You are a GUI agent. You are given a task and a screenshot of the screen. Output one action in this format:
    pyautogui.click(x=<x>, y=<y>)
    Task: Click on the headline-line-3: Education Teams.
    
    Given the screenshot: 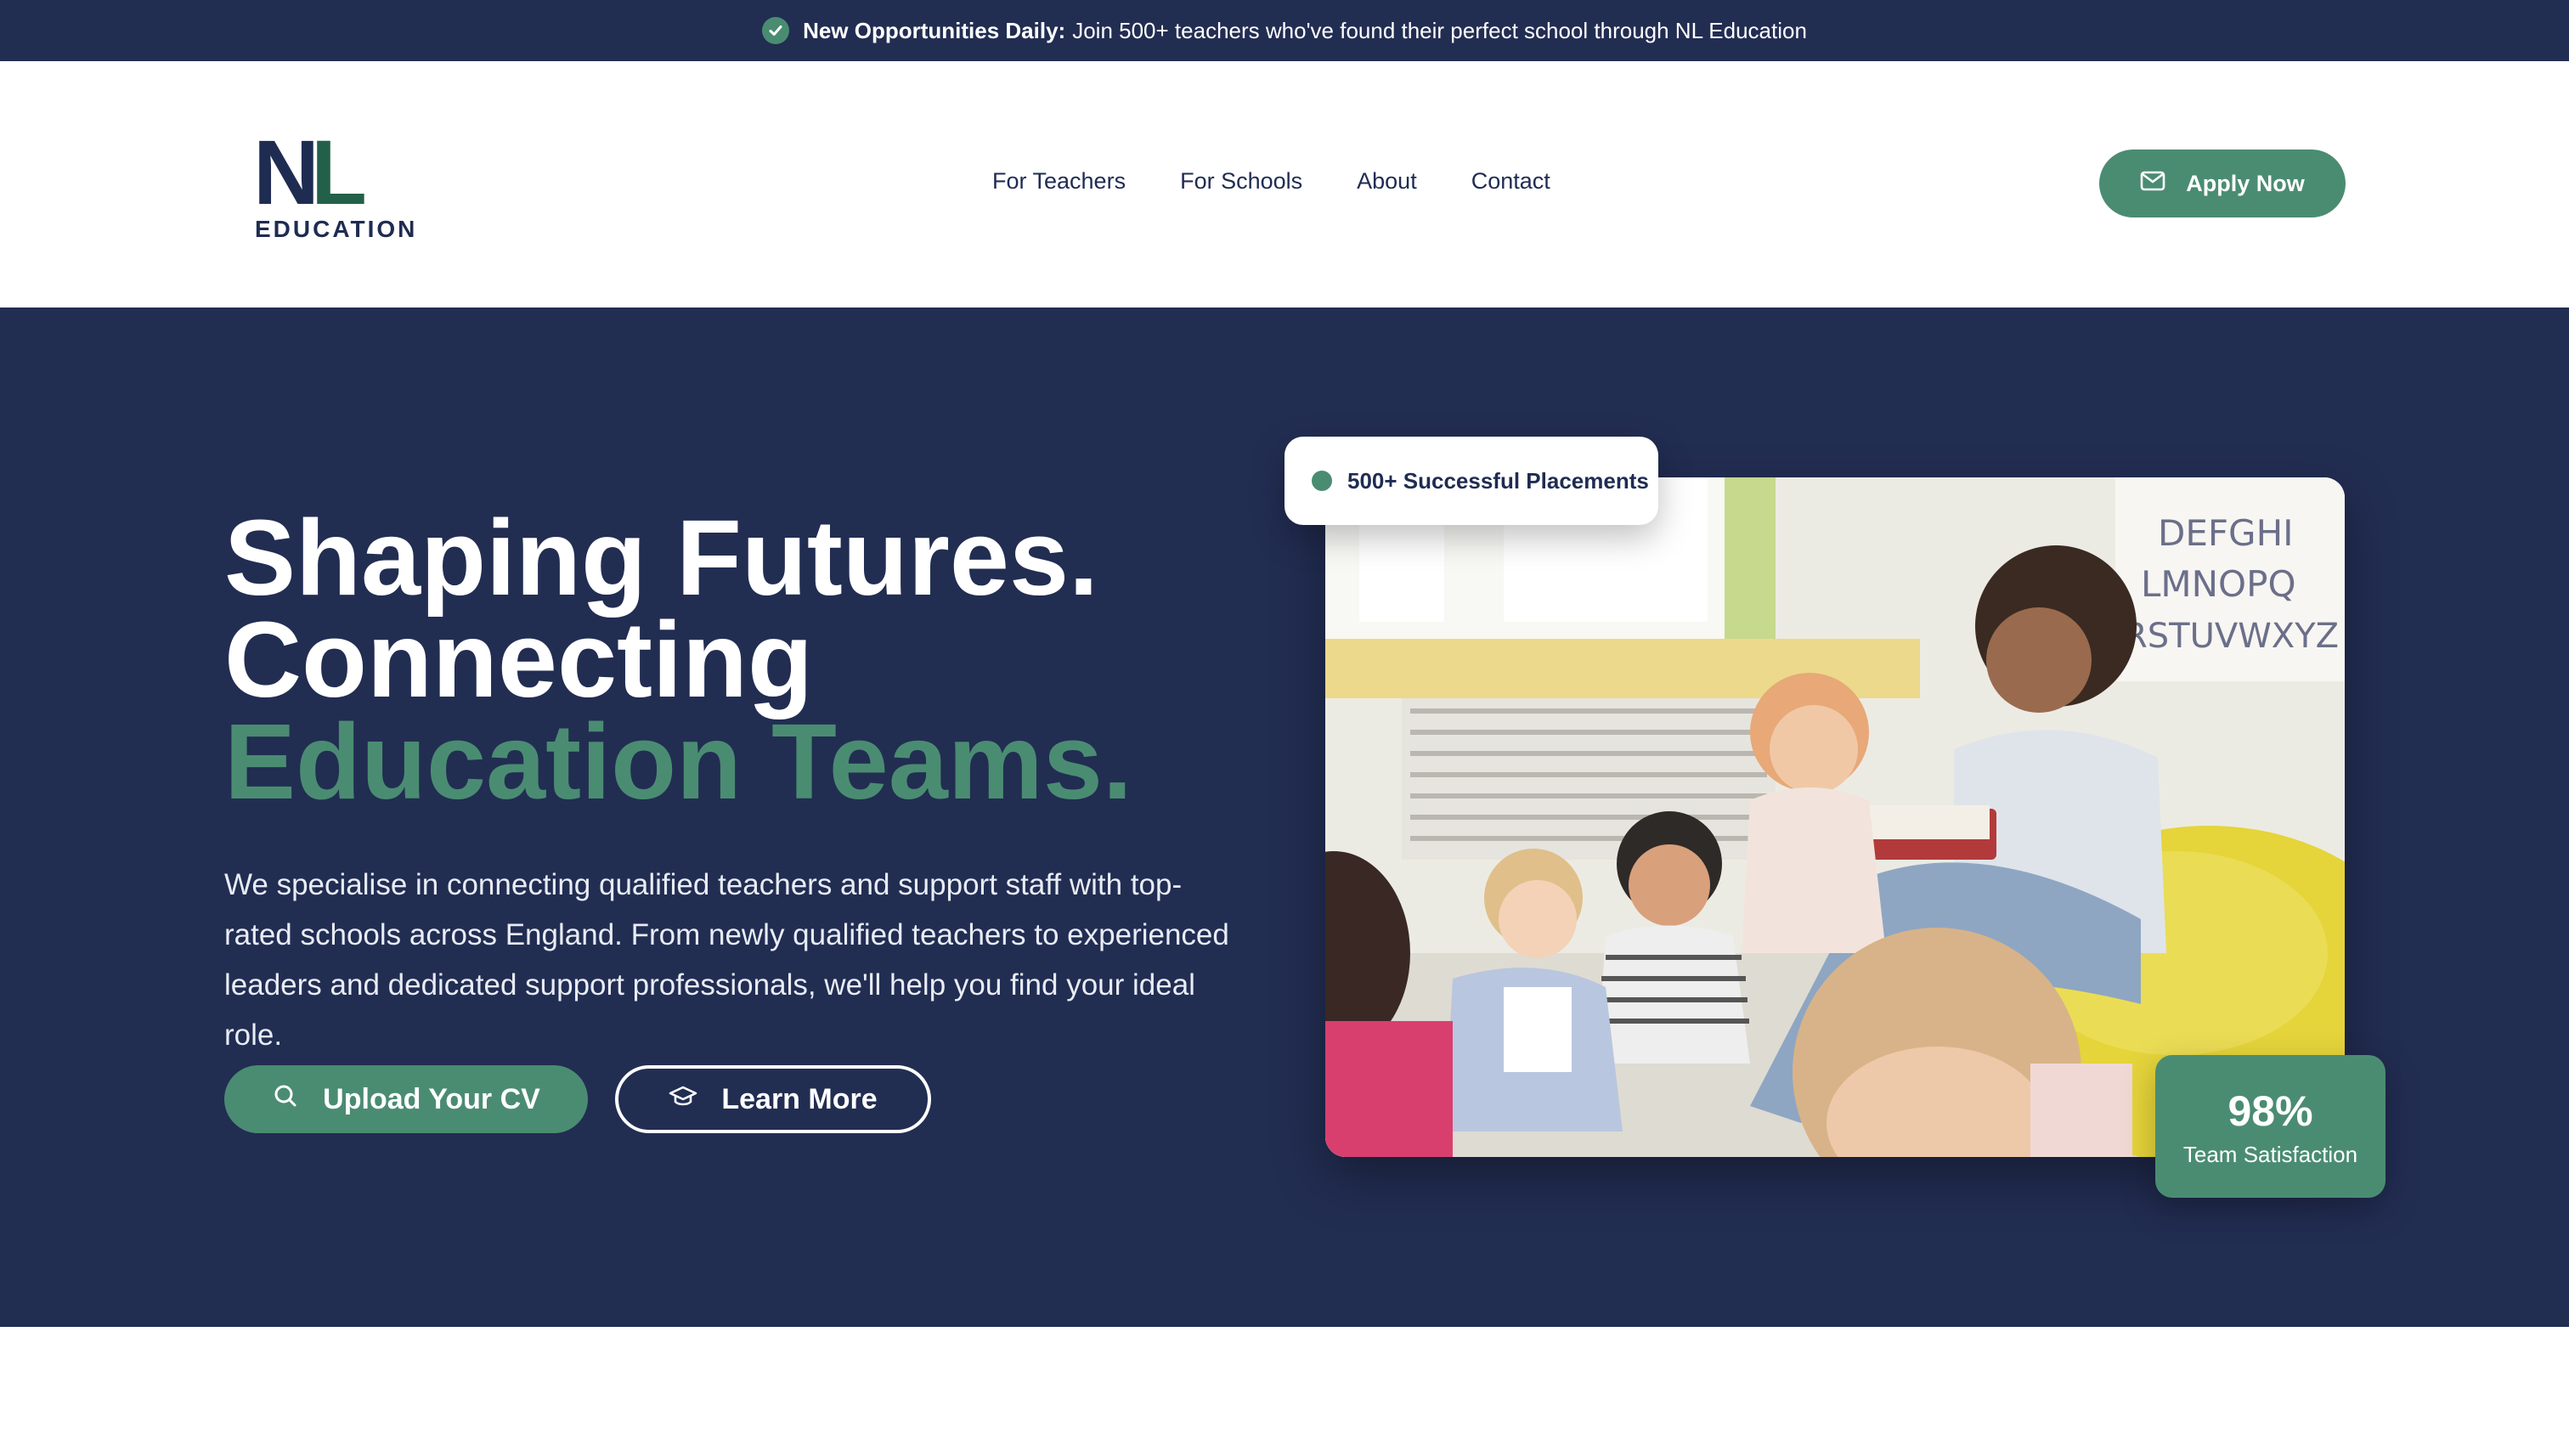 What is the action you would take?
    pyautogui.click(x=678, y=762)
    